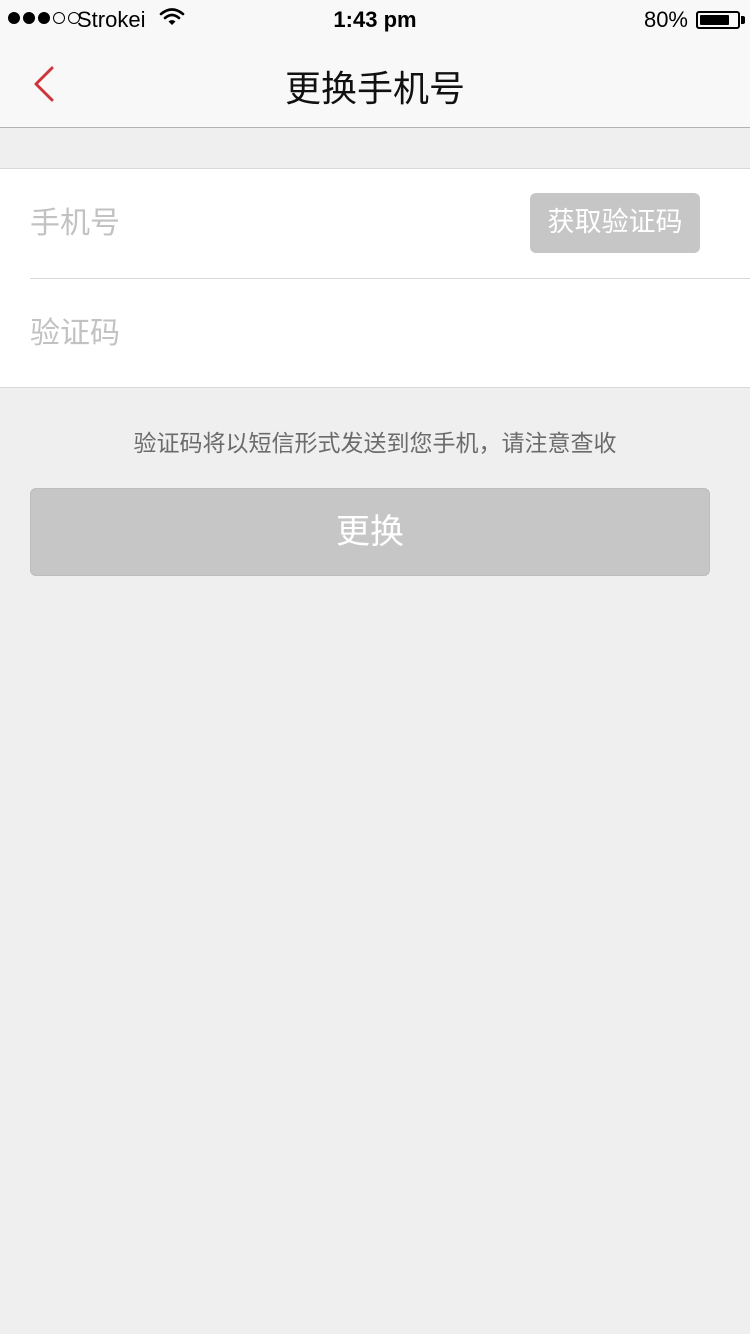  I want to click on status-time: 1:43 pm, so click(375, 19).